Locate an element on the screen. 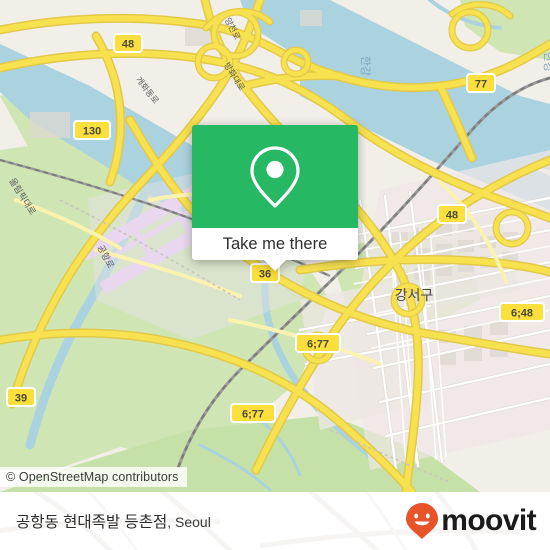 This screenshot has height=550, width=550. osm-attribution: © OpenStreetMap contributors is located at coordinates (93, 477).